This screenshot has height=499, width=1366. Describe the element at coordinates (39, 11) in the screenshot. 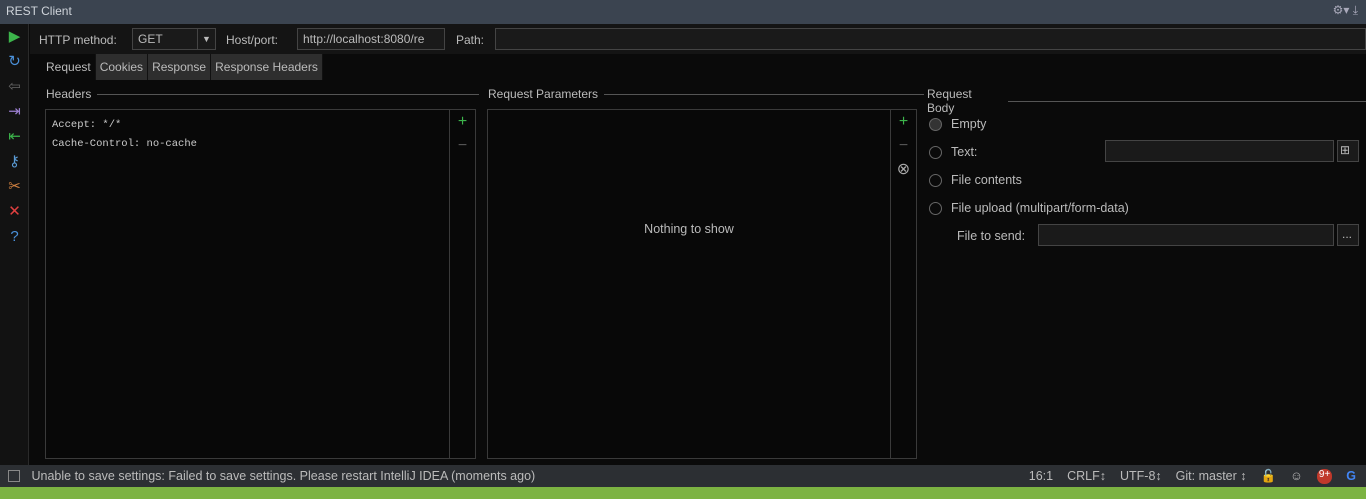

I see `window-title: REST Client` at that location.